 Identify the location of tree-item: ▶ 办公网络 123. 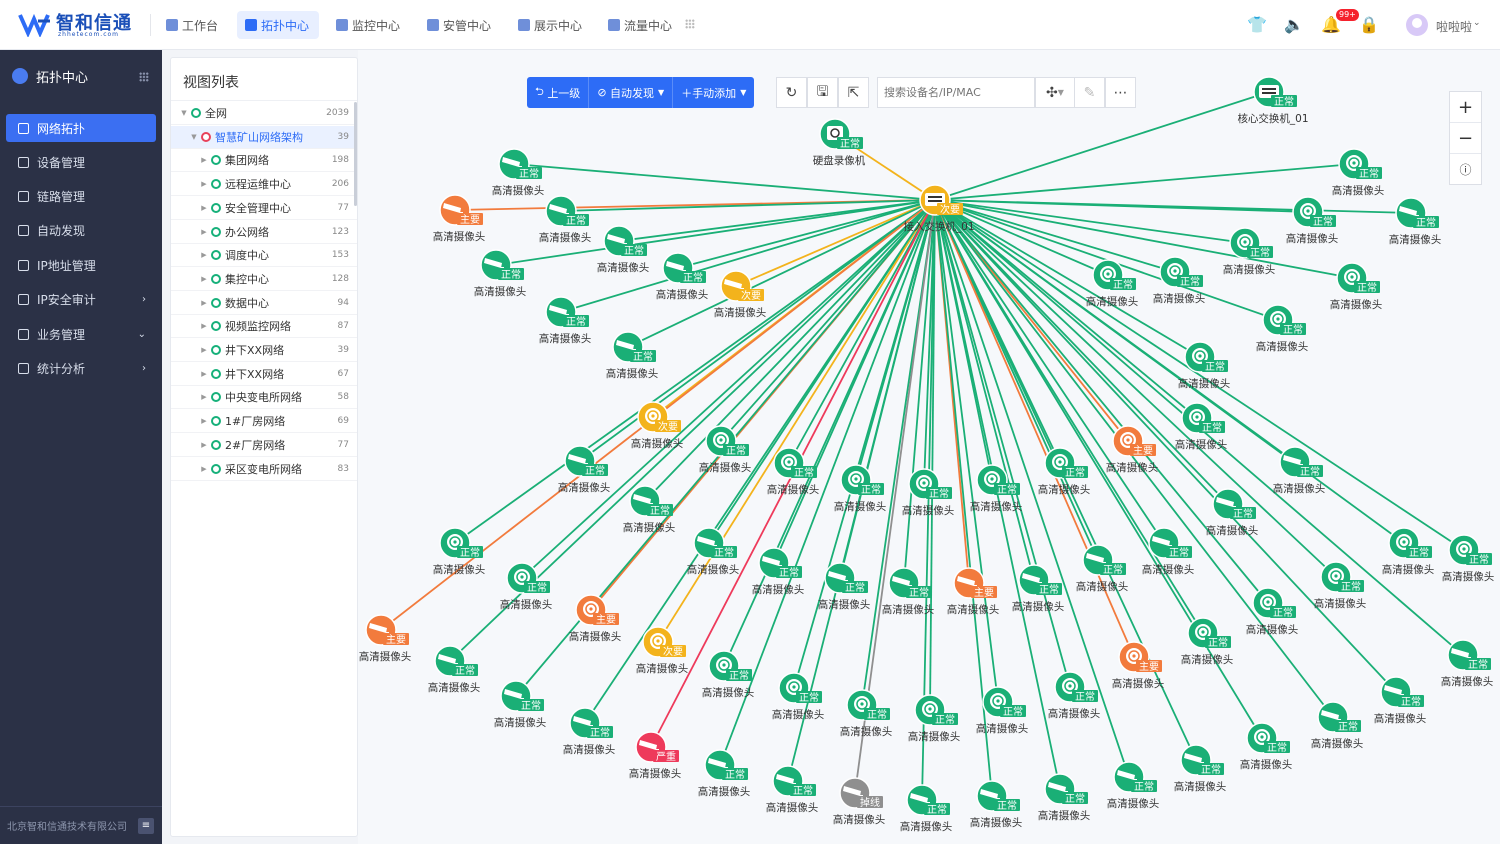
(264, 232).